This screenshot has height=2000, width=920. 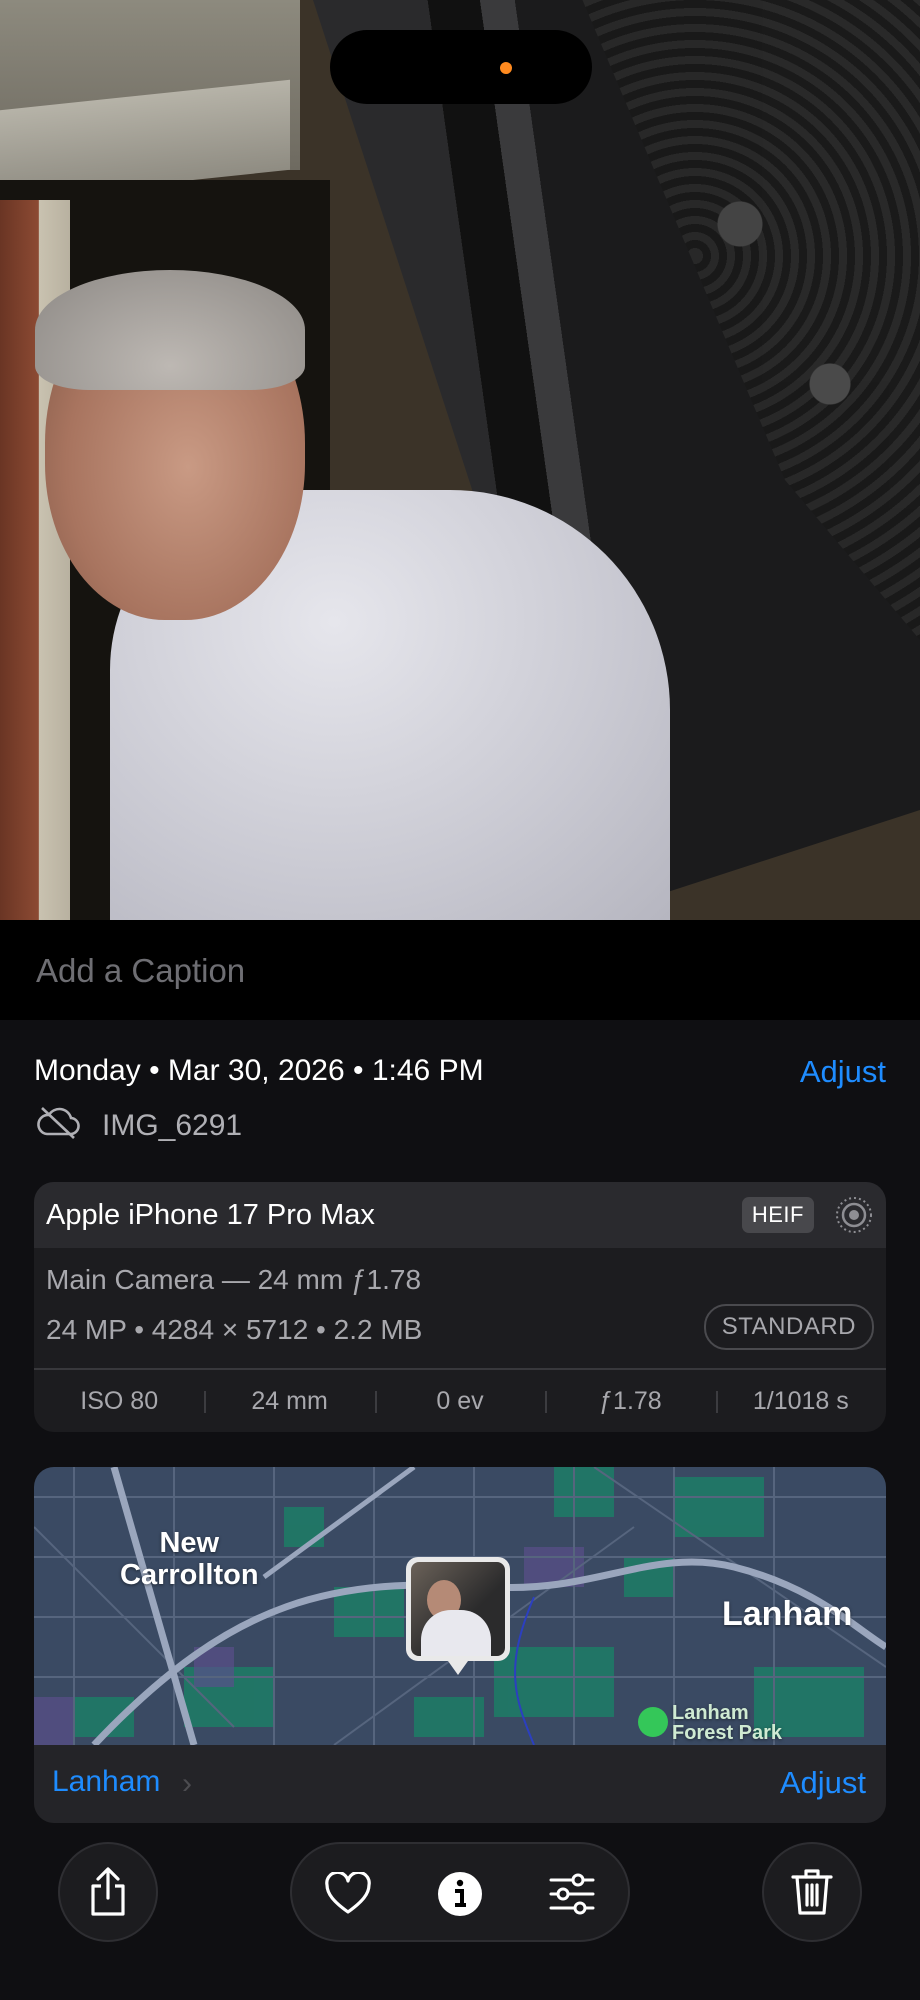 I want to click on date-time-label: Monday • Mar 30, 2026 • 1:46 PM, so click(x=259, y=1070).